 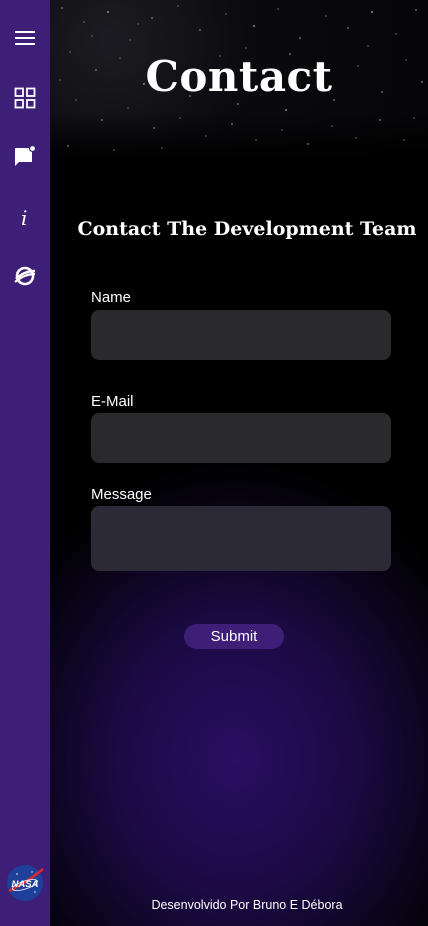 I want to click on menu-button, so click(x=25, y=38).